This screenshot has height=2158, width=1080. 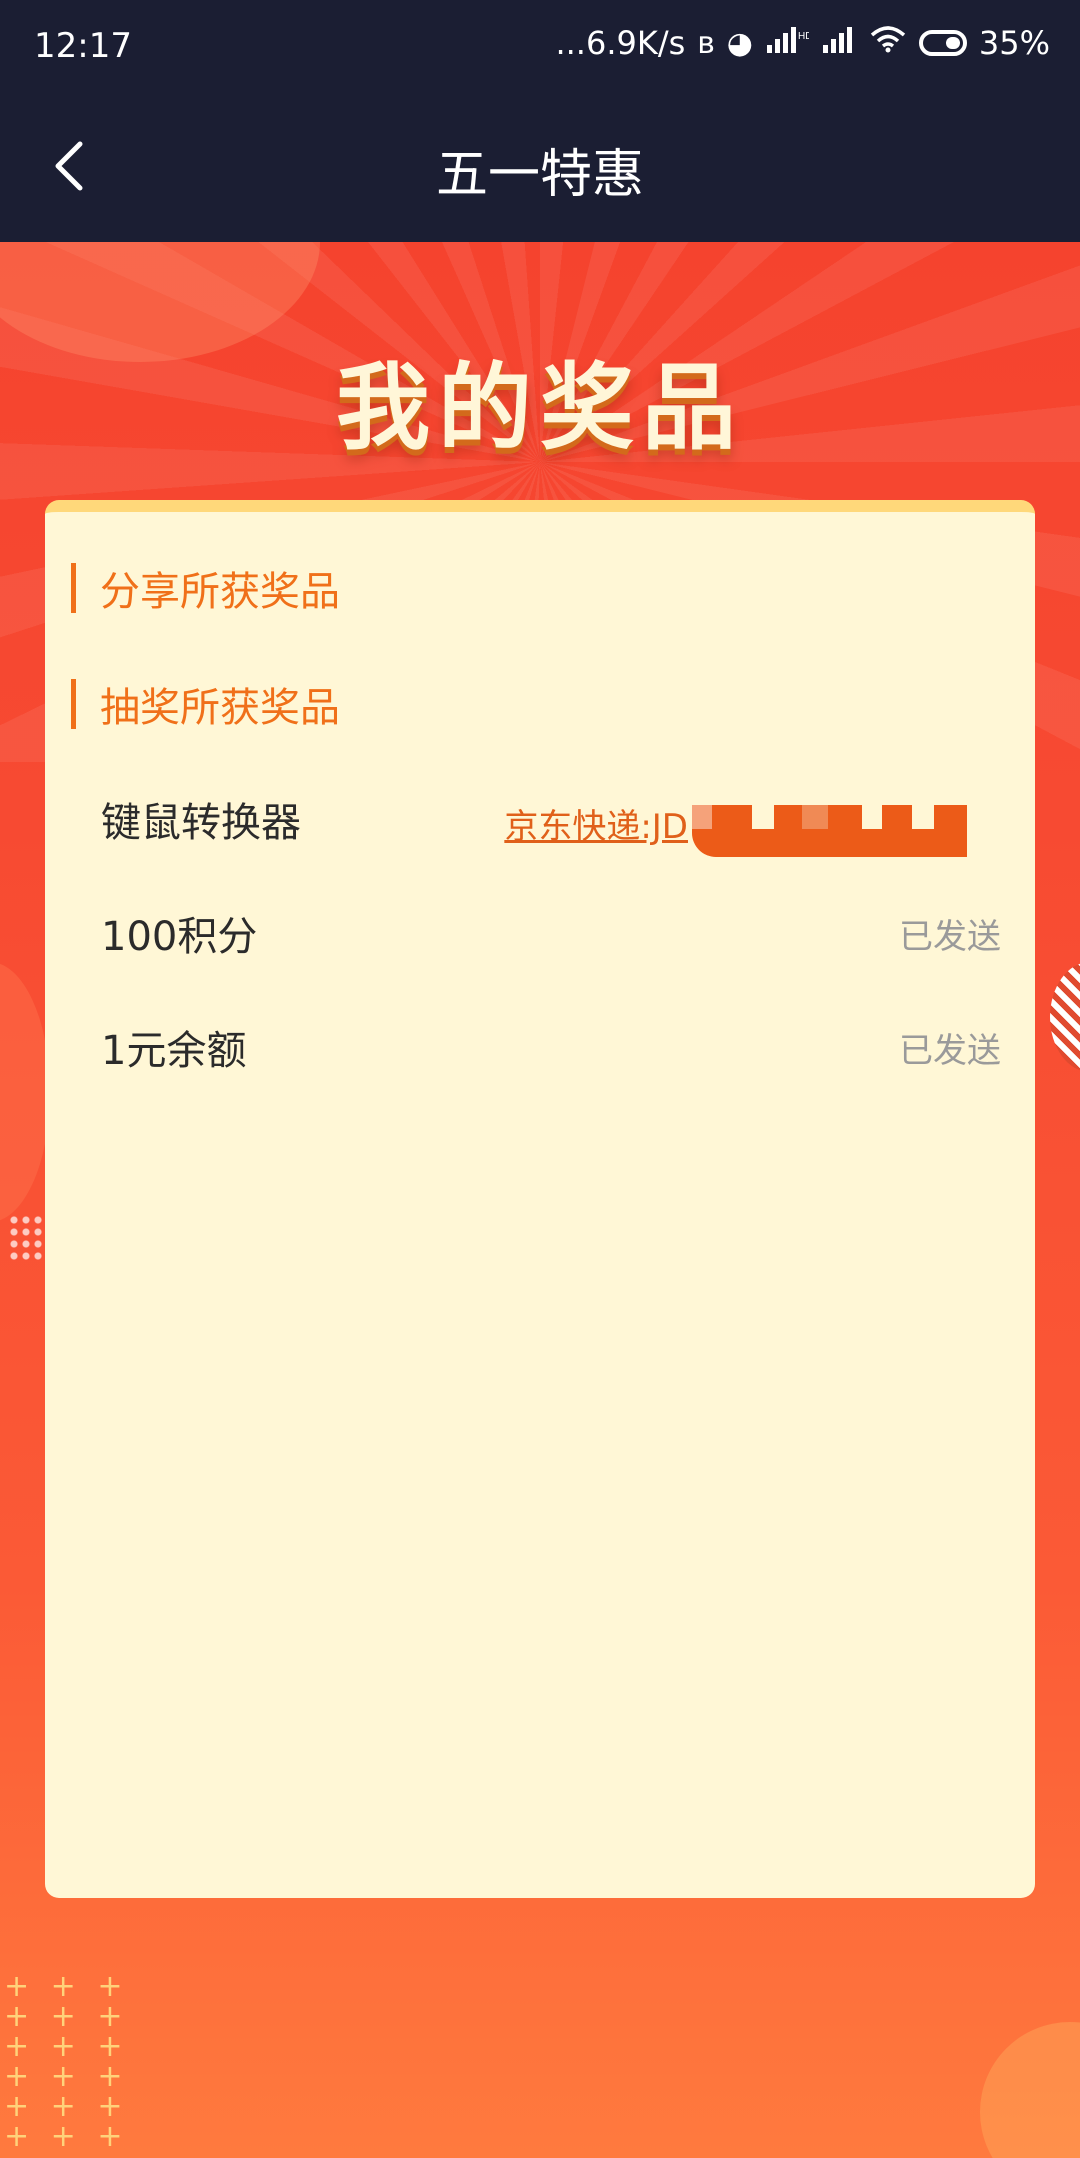 I want to click on tracking-number: 京东快递:JD, so click(x=596, y=823).